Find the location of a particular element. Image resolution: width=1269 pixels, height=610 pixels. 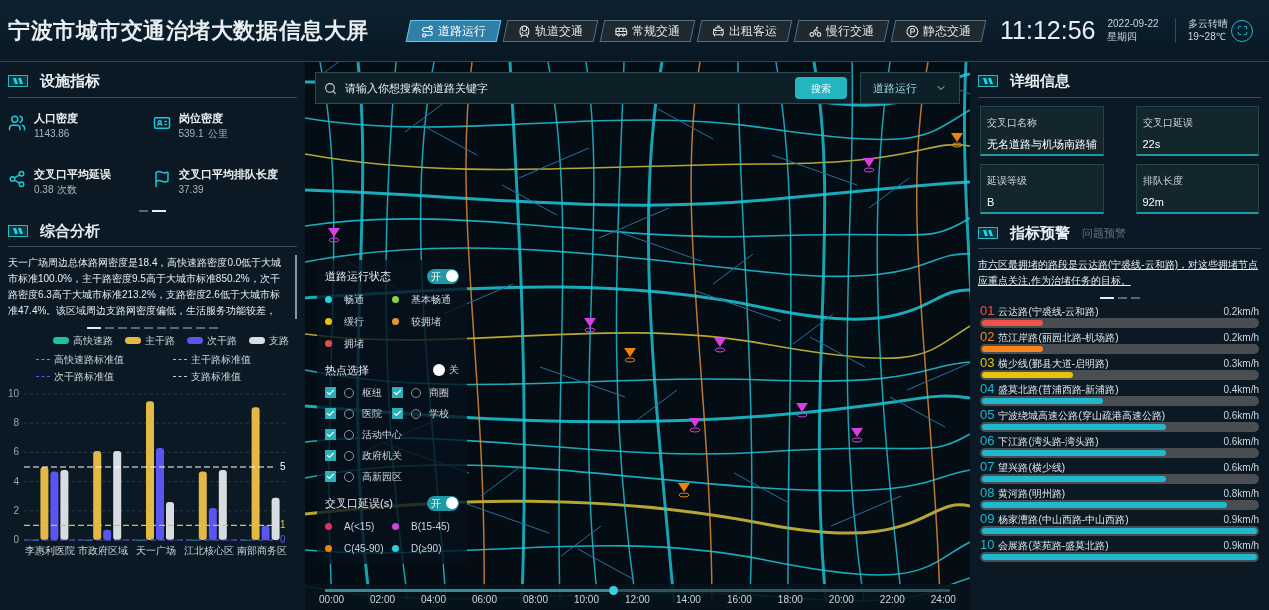

delay-label: C(45-90) is located at coordinates (364, 548).